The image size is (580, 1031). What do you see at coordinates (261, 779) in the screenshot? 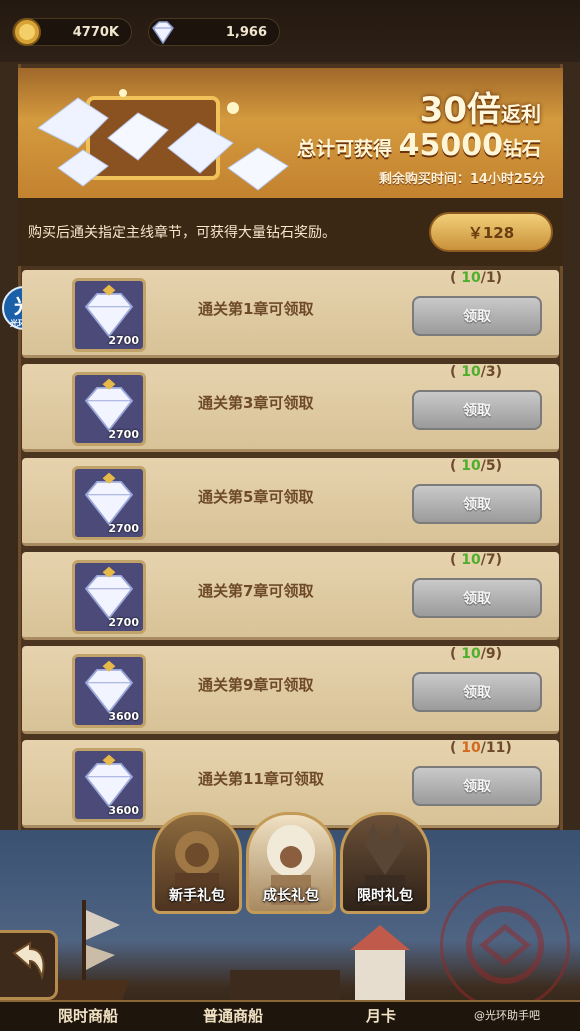
I see `reward-condition: 通关第11章可领取` at bounding box center [261, 779].